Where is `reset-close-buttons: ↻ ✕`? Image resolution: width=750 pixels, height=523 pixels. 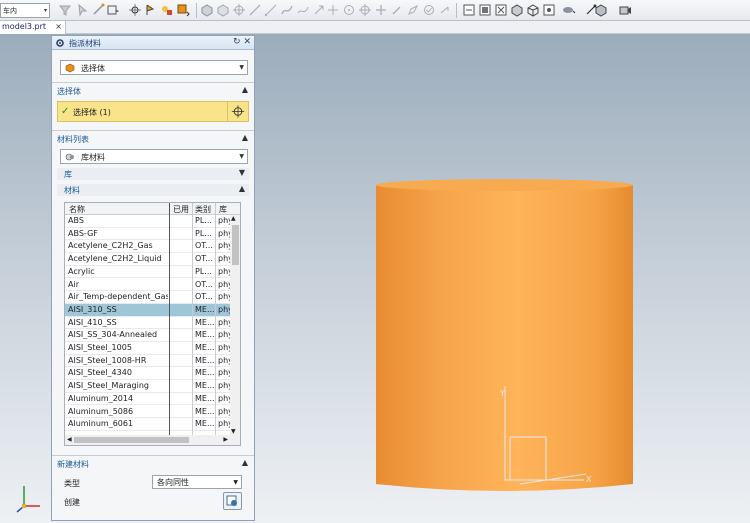 reset-close-buttons: ↻ ✕ is located at coordinates (242, 42).